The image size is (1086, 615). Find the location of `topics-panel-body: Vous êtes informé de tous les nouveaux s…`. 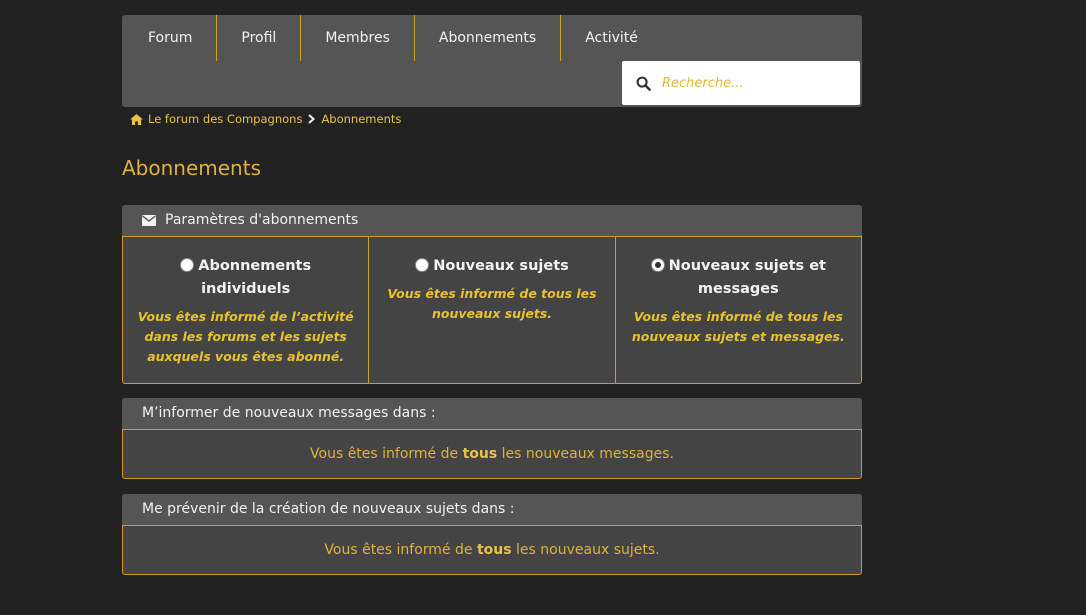

topics-panel-body: Vous êtes informé de tous les nouveaux s… is located at coordinates (492, 550).